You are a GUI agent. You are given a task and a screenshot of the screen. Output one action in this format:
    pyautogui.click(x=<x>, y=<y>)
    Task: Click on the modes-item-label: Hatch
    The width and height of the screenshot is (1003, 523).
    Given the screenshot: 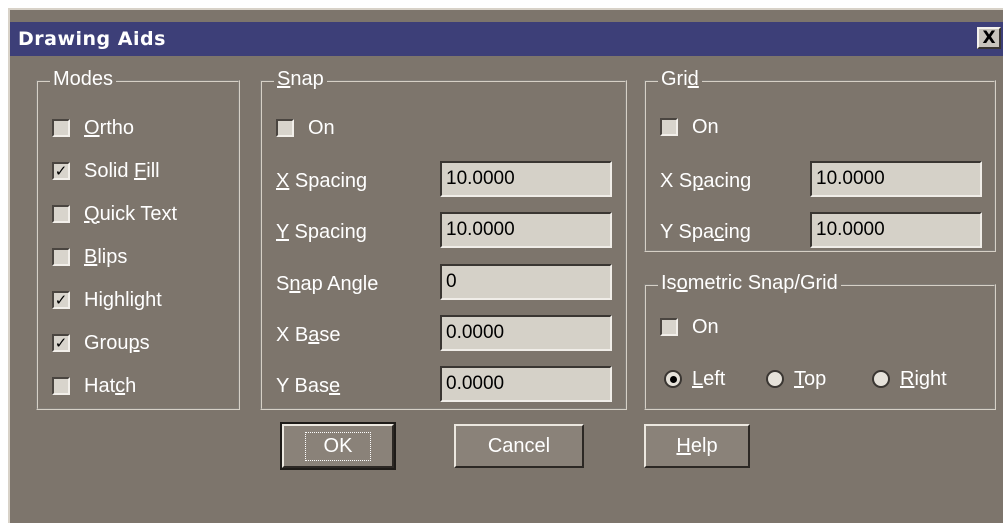 What is the action you would take?
    pyautogui.click(x=110, y=385)
    